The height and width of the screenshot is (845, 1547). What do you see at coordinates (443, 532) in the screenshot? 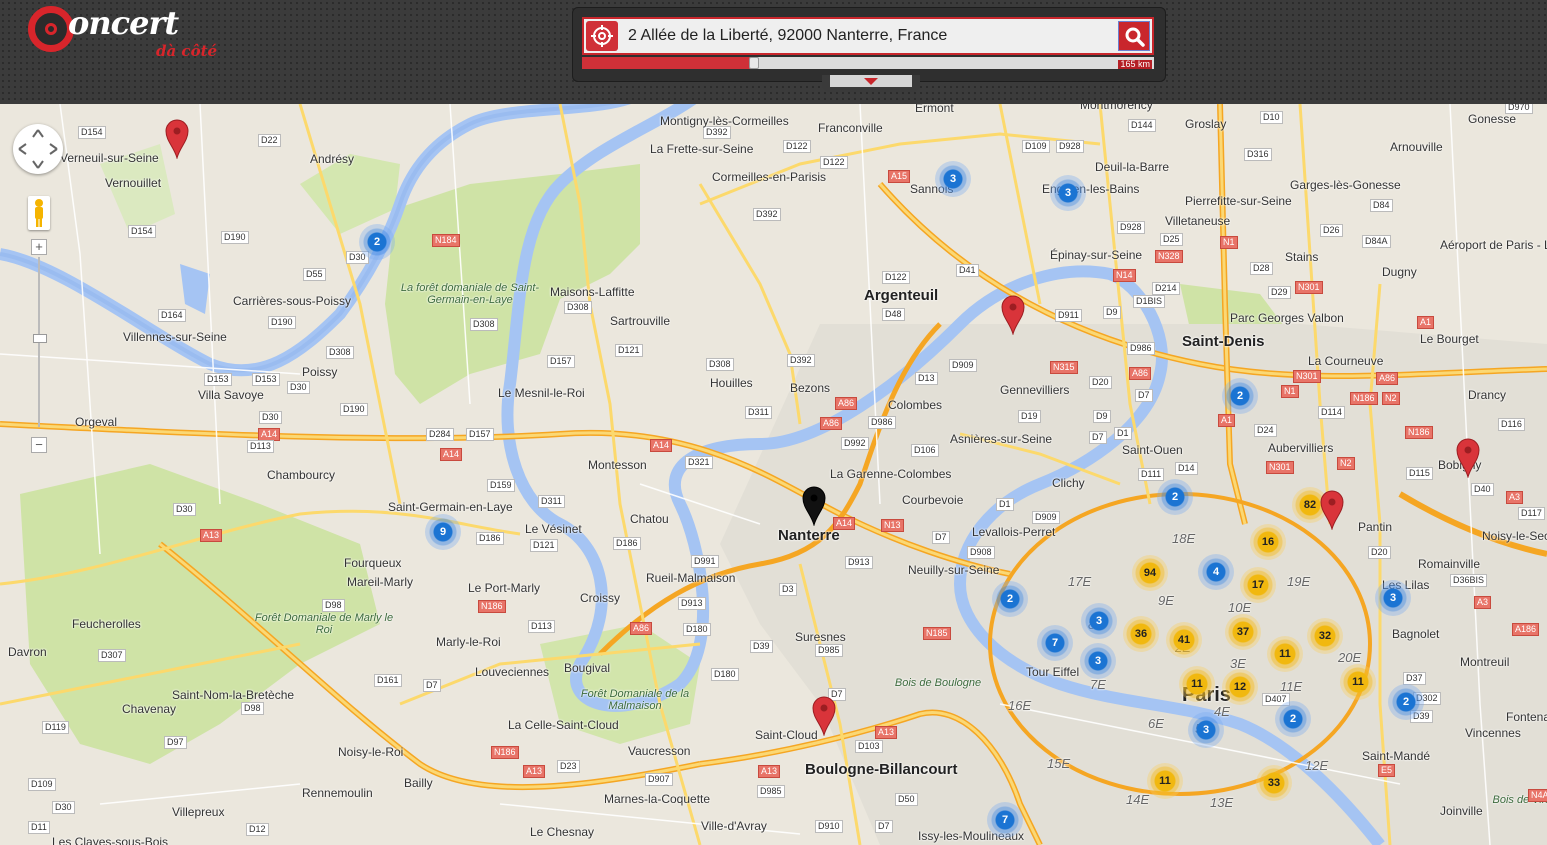
I see `marker-cluster: 9` at bounding box center [443, 532].